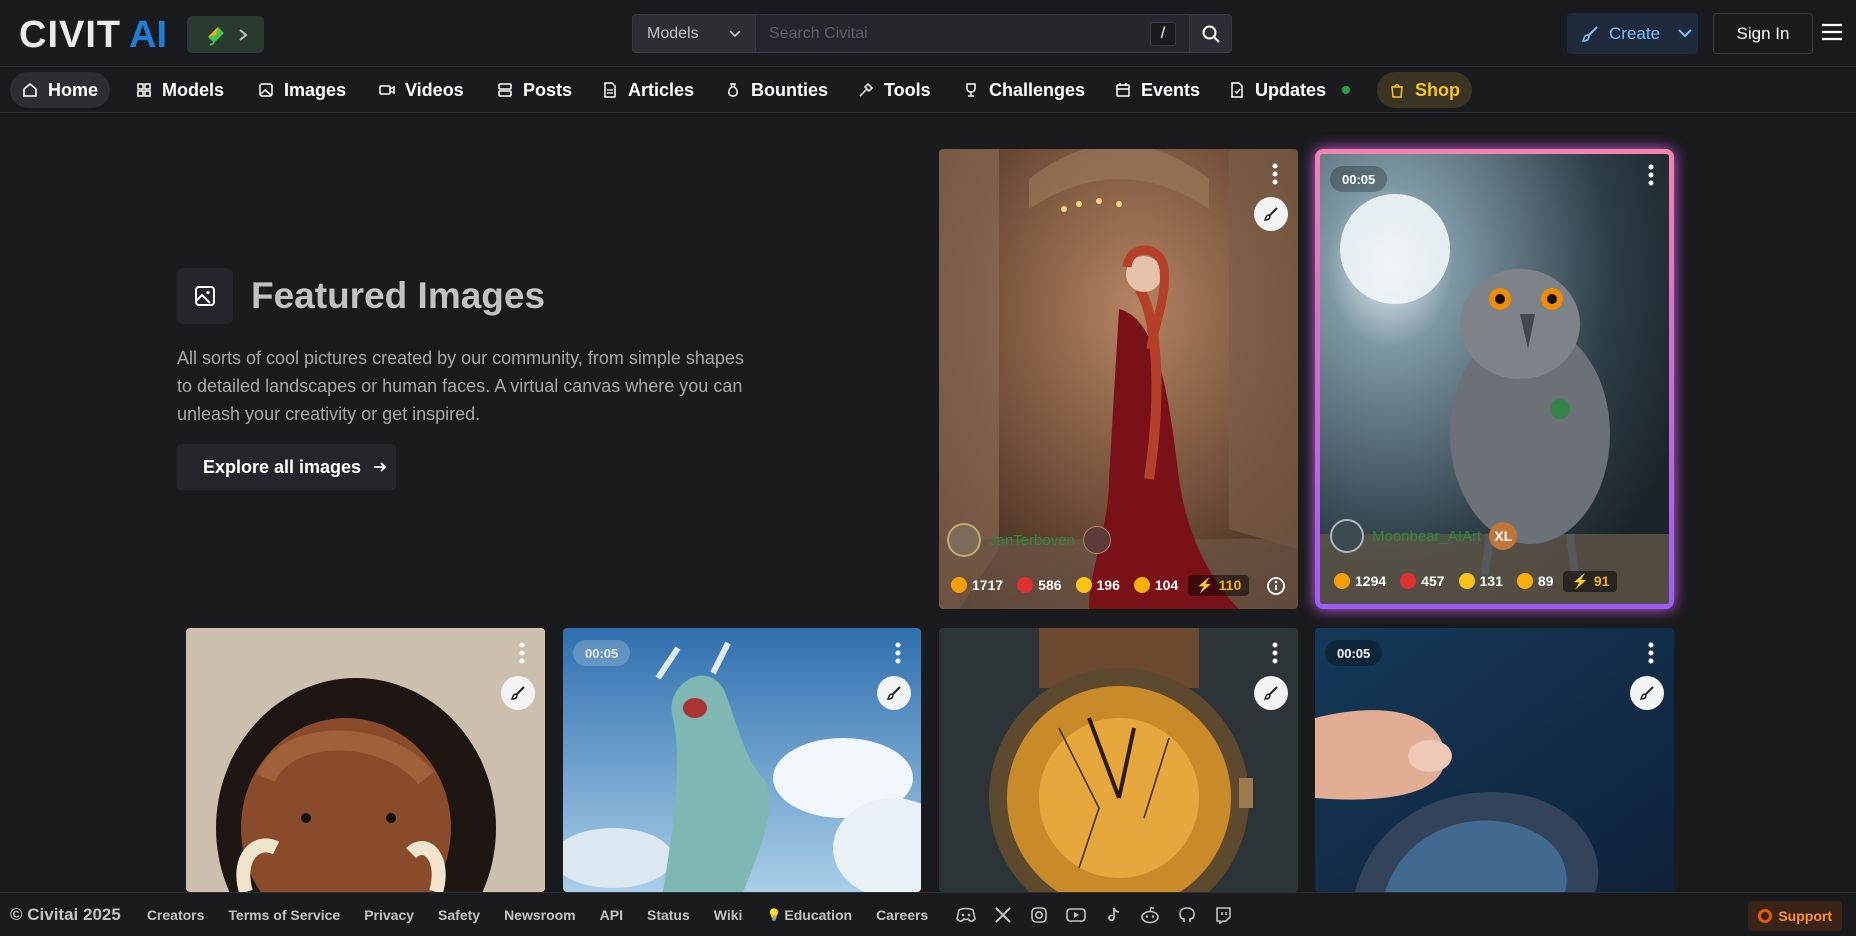 The width and height of the screenshot is (1856, 936). I want to click on instagram-icon, so click(1039, 915).